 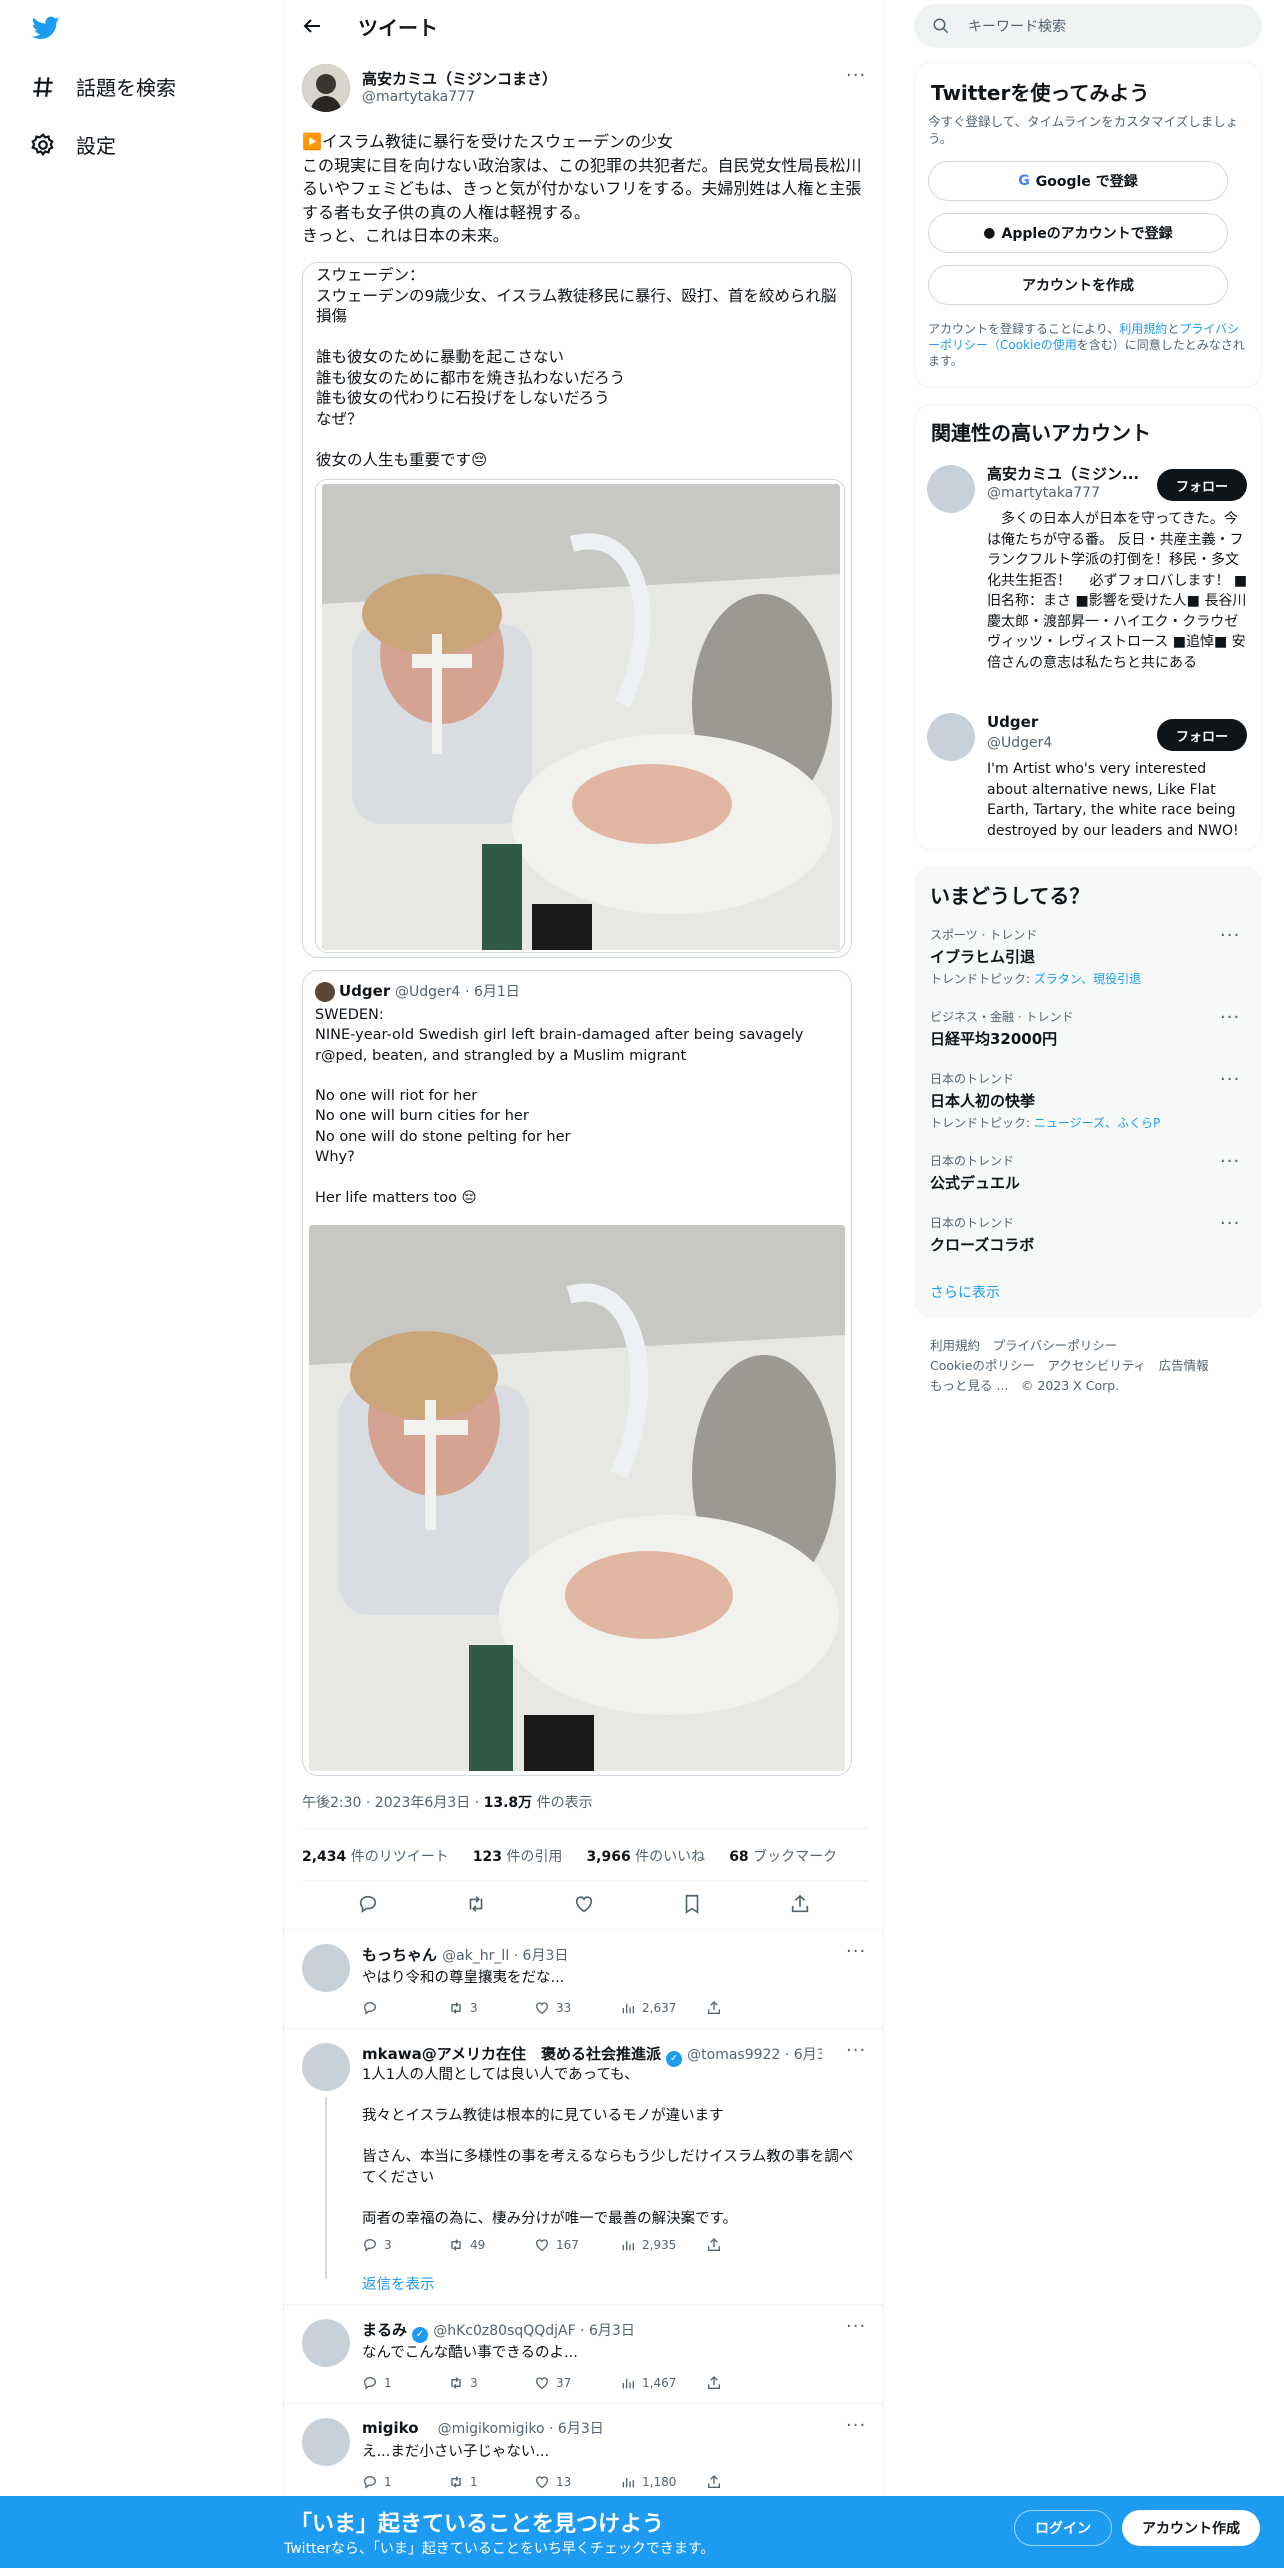 What do you see at coordinates (418, 97) in the screenshot?
I see `author-handle: @martytaka777` at bounding box center [418, 97].